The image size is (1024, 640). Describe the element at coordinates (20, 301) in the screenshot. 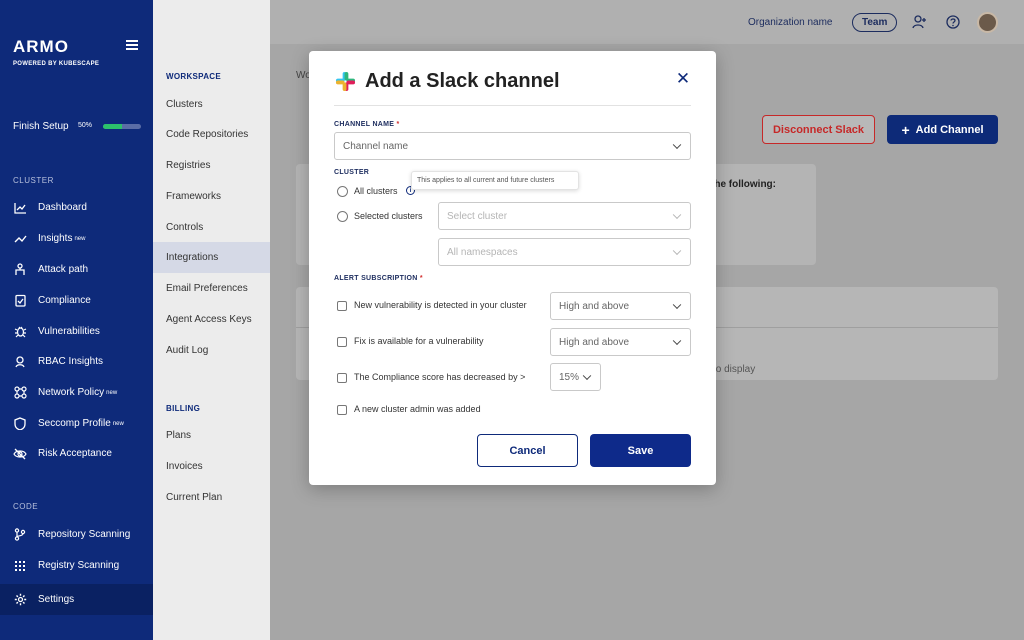

I see `clipboard-icon` at that location.